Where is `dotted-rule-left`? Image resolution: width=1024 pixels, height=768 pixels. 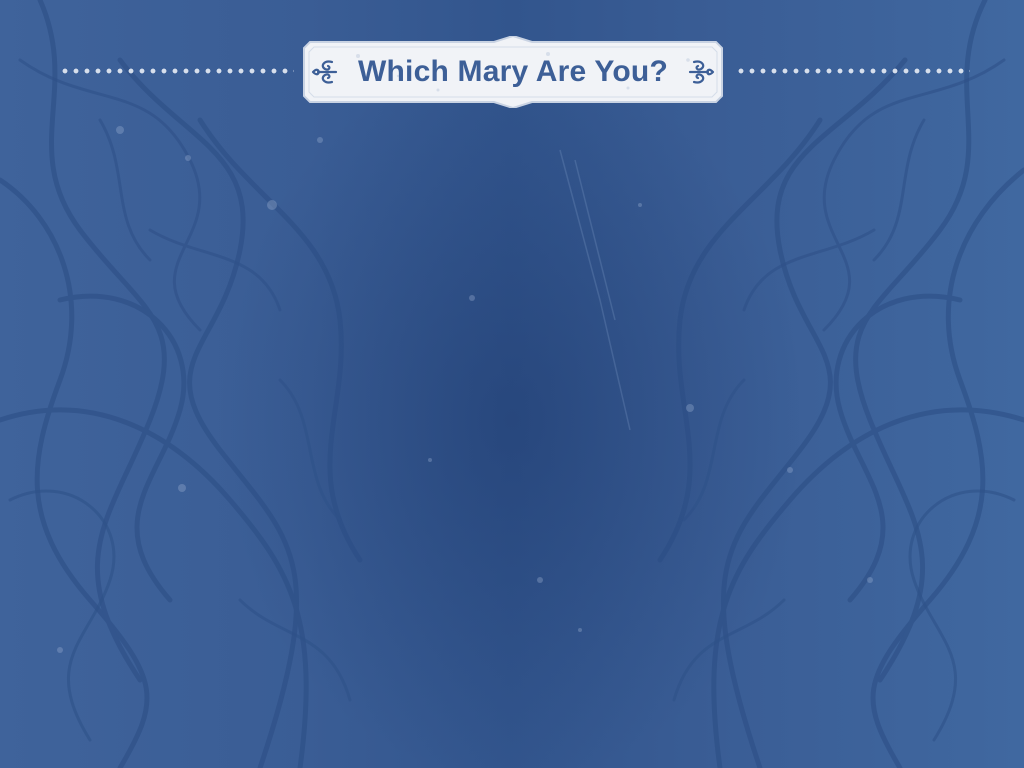 dotted-rule-left is located at coordinates (178, 71).